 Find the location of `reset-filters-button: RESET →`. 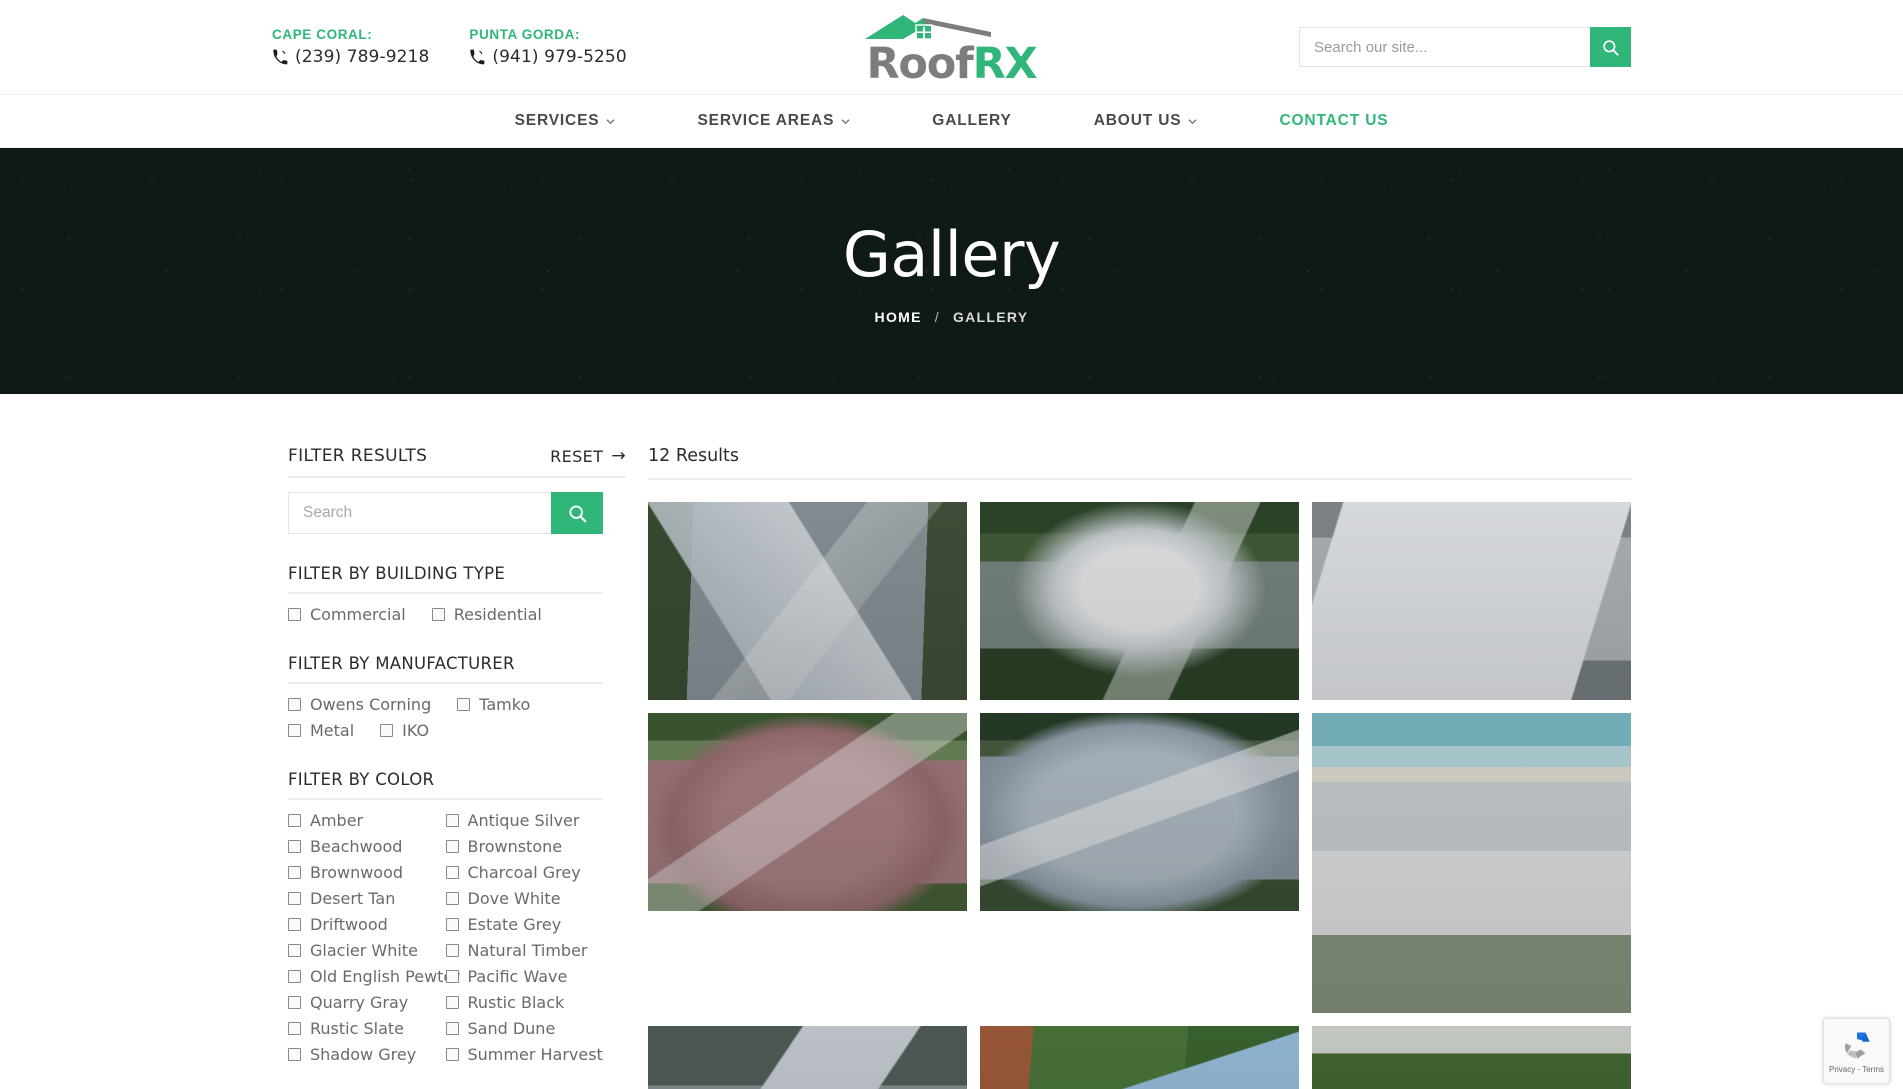

reset-filters-button: RESET → is located at coordinates (588, 456).